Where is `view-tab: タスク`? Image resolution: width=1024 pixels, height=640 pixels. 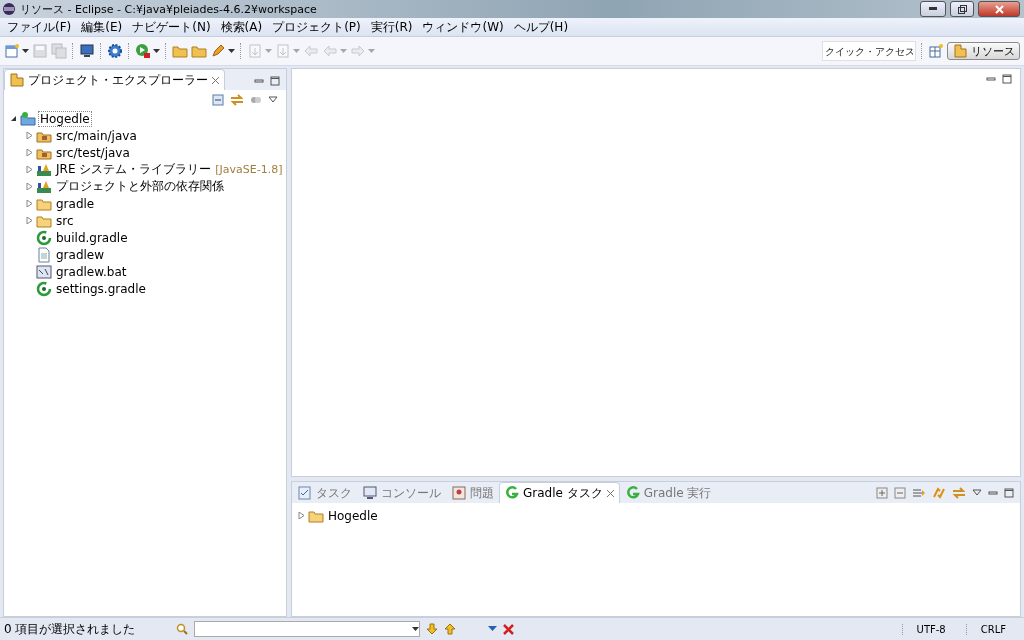 view-tab: タスク is located at coordinates (324, 492).